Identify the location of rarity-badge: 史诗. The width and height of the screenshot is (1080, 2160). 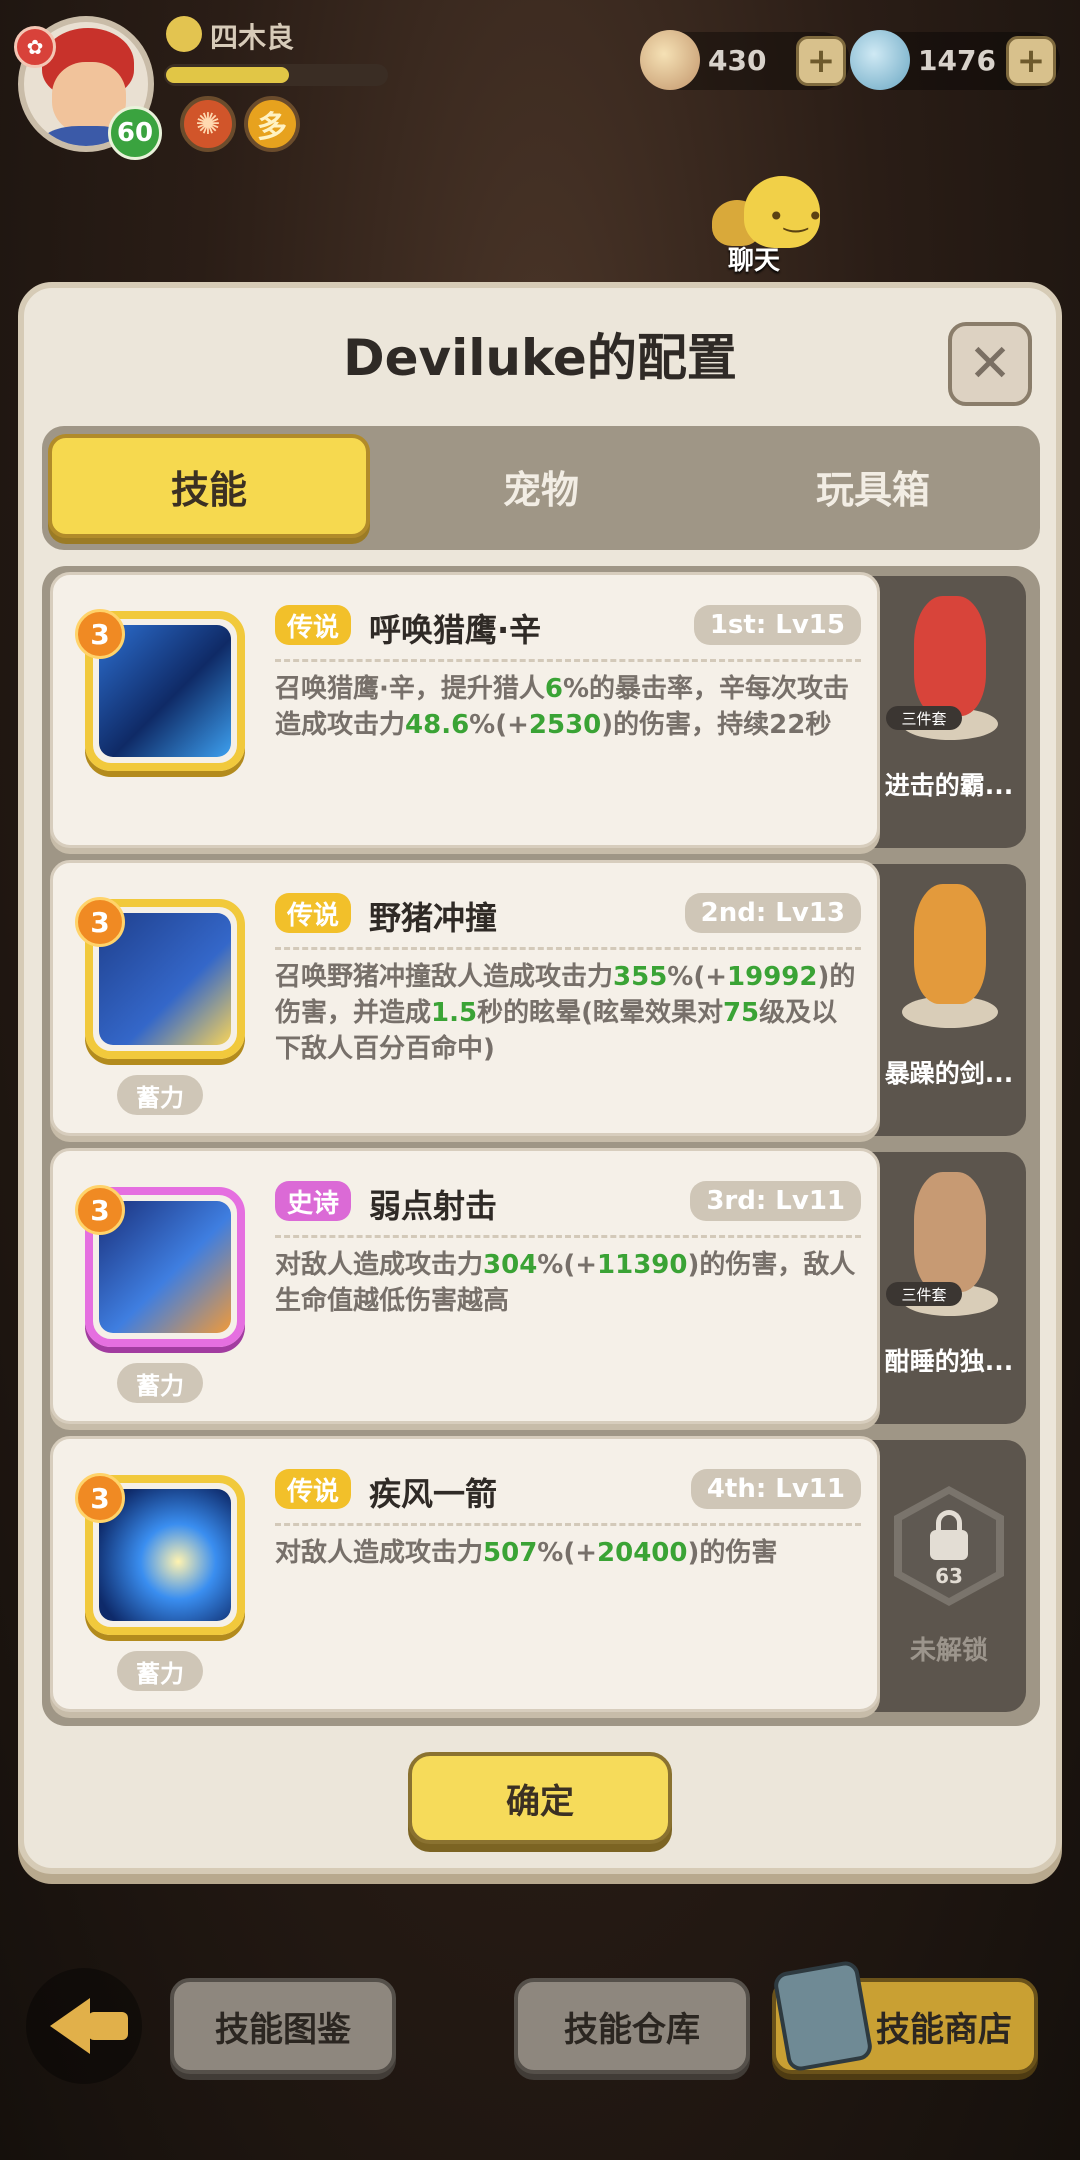
(313, 1201).